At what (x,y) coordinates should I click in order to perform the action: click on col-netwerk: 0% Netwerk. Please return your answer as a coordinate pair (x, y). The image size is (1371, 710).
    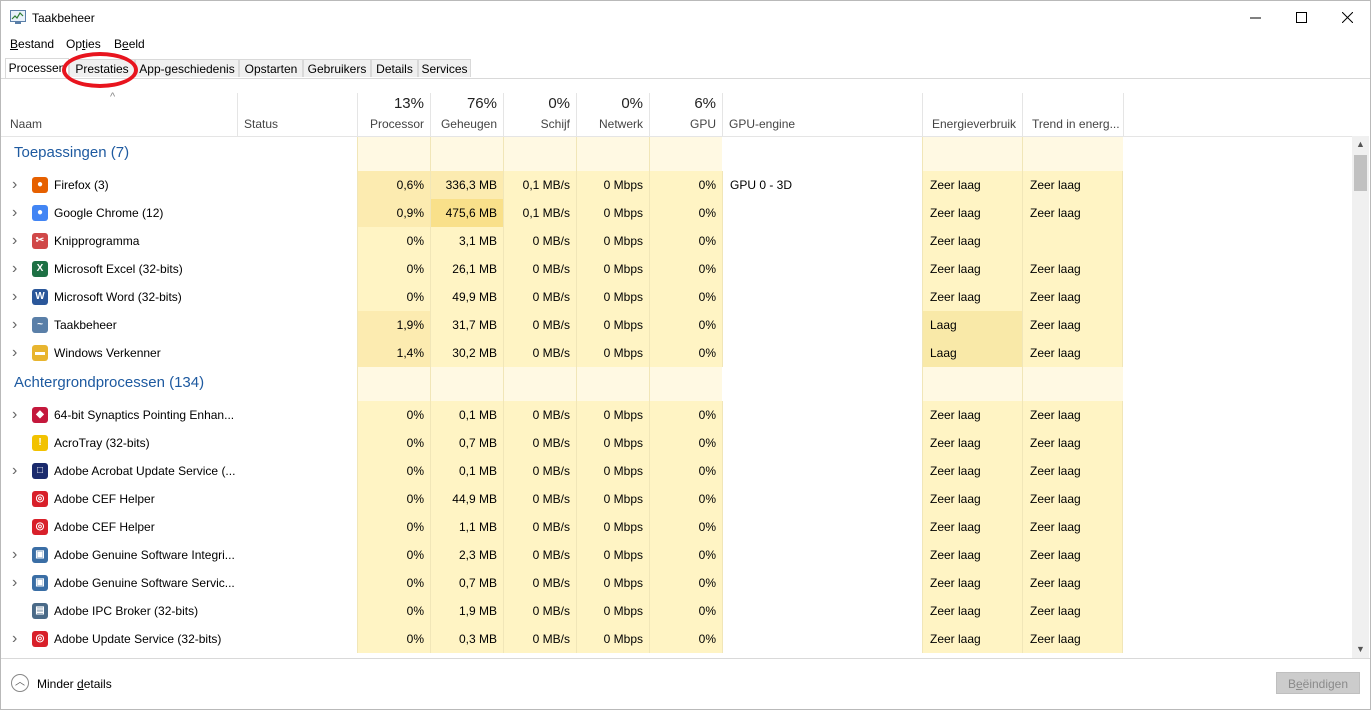
    Looking at the image, I should click on (612, 114).